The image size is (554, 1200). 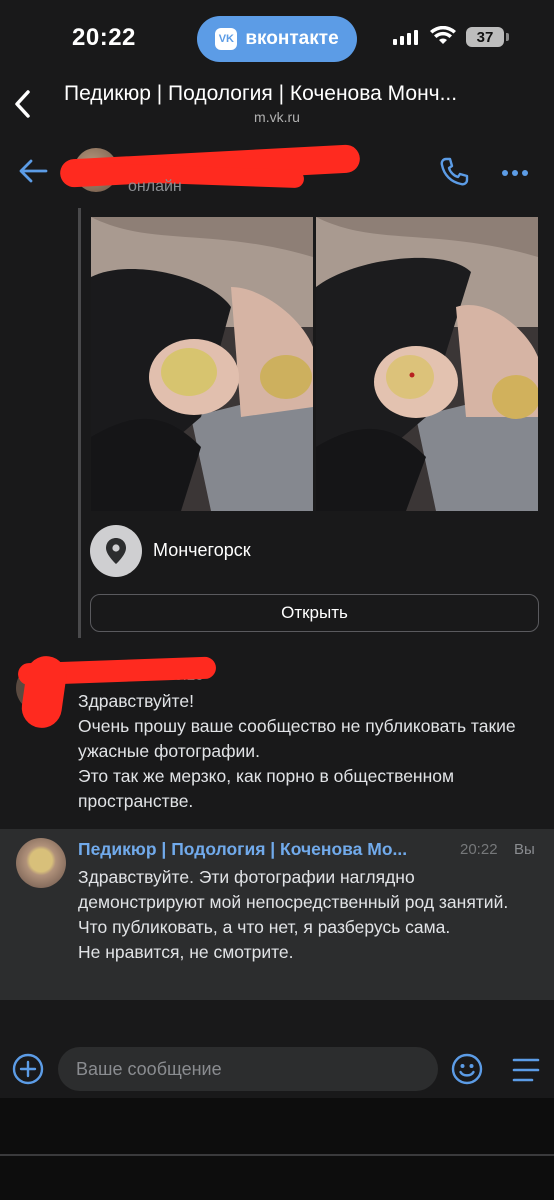 What do you see at coordinates (443, 35) in the screenshot?
I see `wifi-icon` at bounding box center [443, 35].